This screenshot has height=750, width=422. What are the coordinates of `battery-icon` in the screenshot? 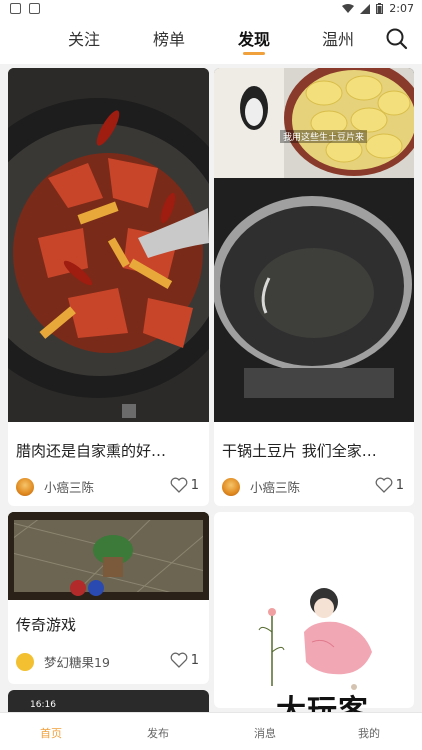 It's located at (380, 8).